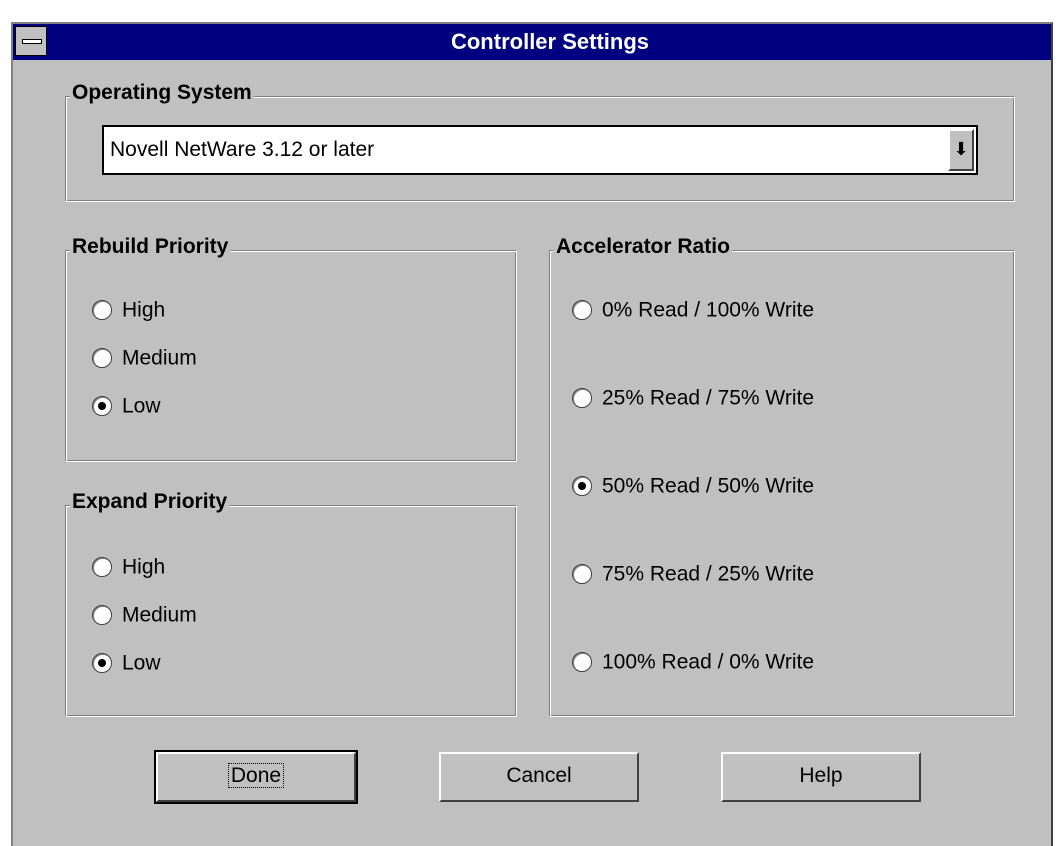 This screenshot has height=846, width=1060. Describe the element at coordinates (150, 502) in the screenshot. I see `expand-priority-label: Expand Priority` at that location.